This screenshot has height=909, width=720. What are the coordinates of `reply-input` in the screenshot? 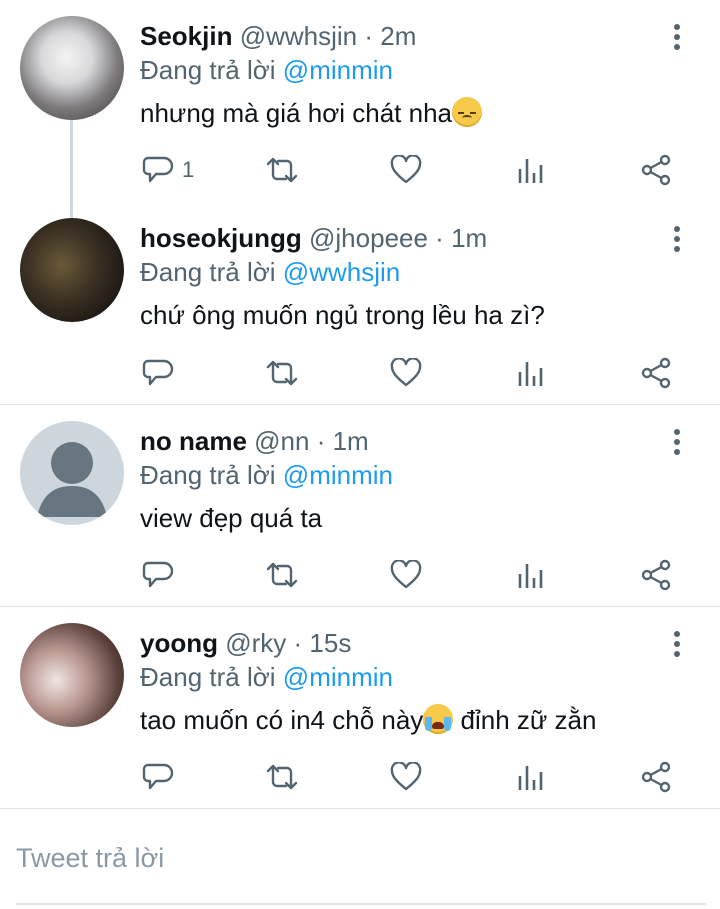 It's located at (361, 858).